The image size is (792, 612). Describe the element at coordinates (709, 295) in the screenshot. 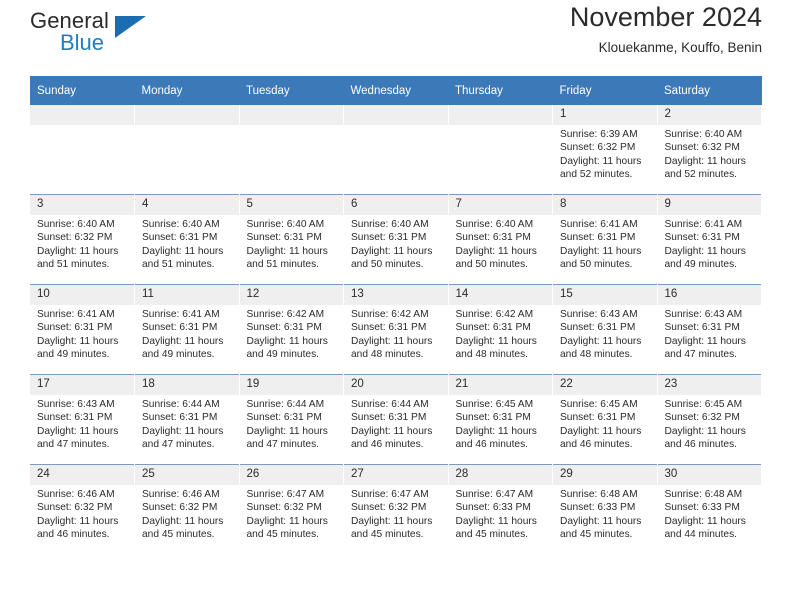

I see `day-number: 16` at that location.